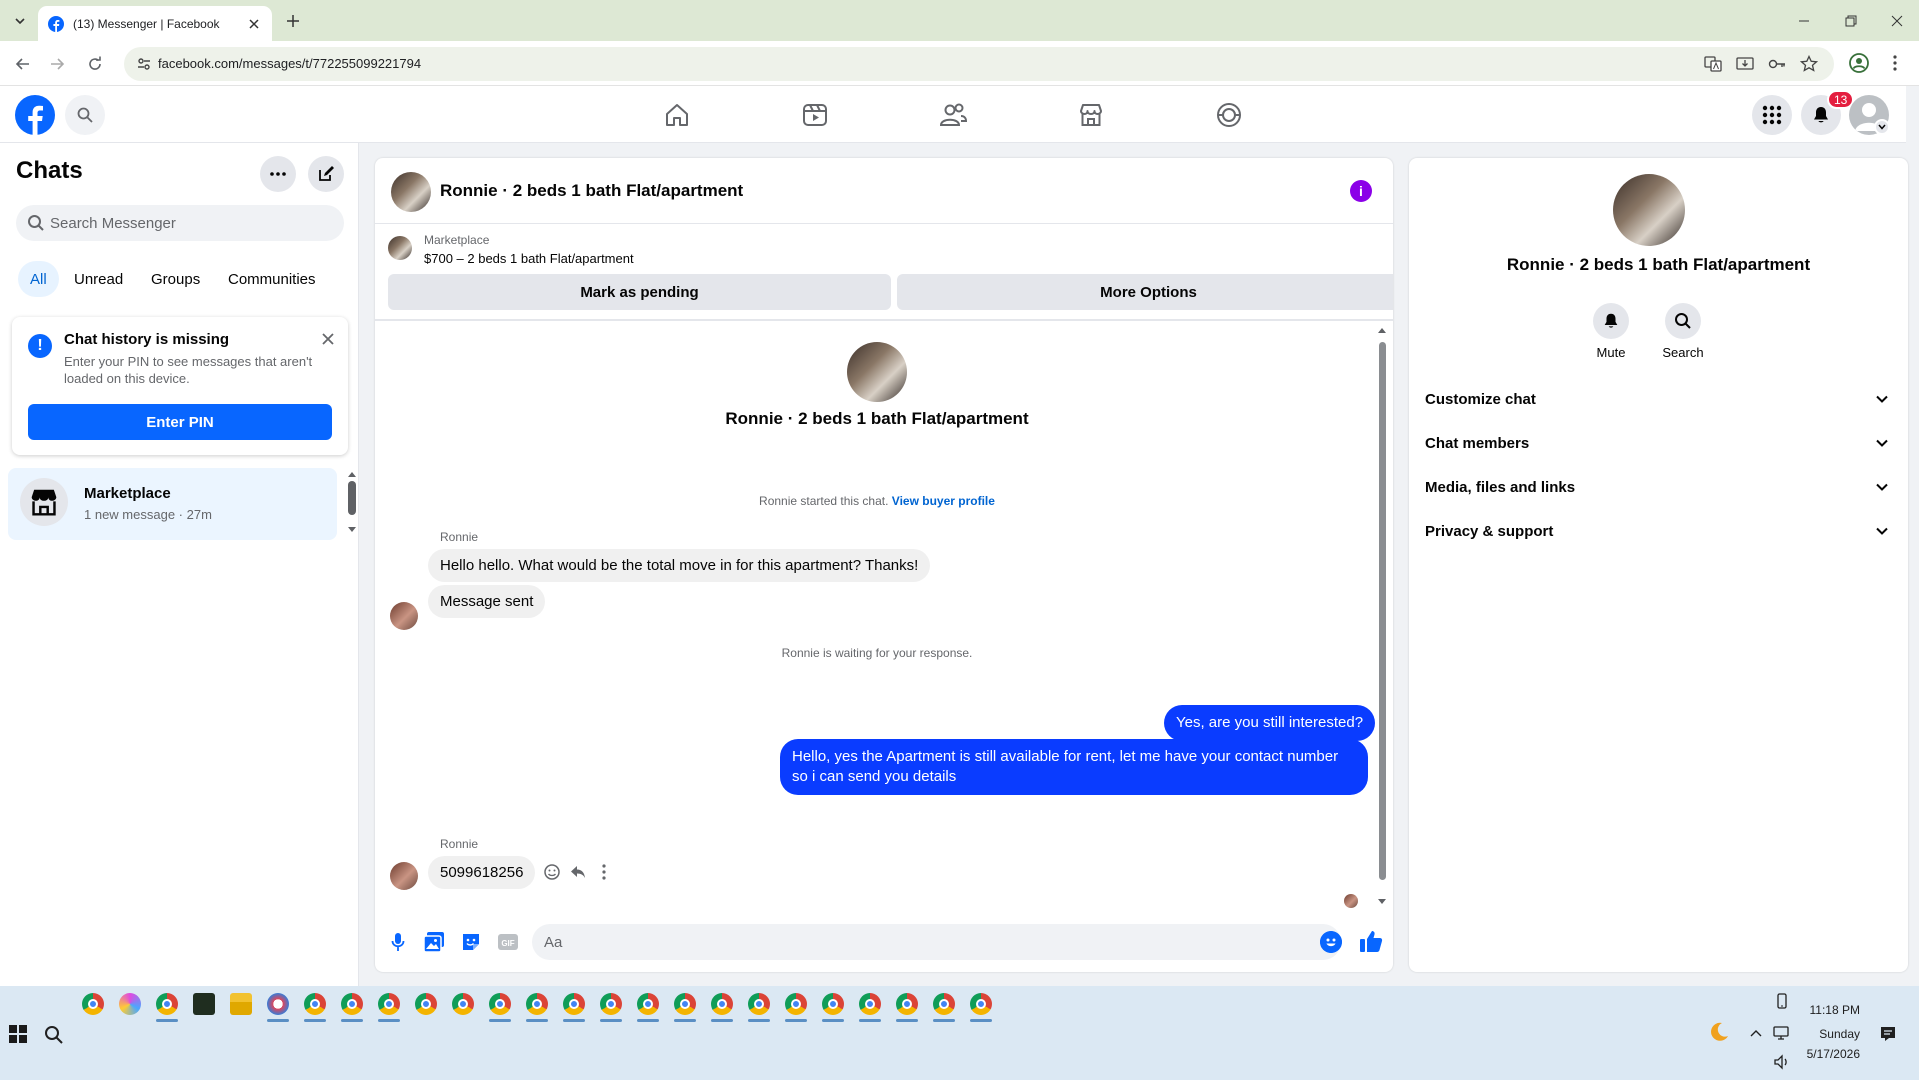  Describe the element at coordinates (54, 1035) in the screenshot. I see `taskbar-search-icon` at that location.